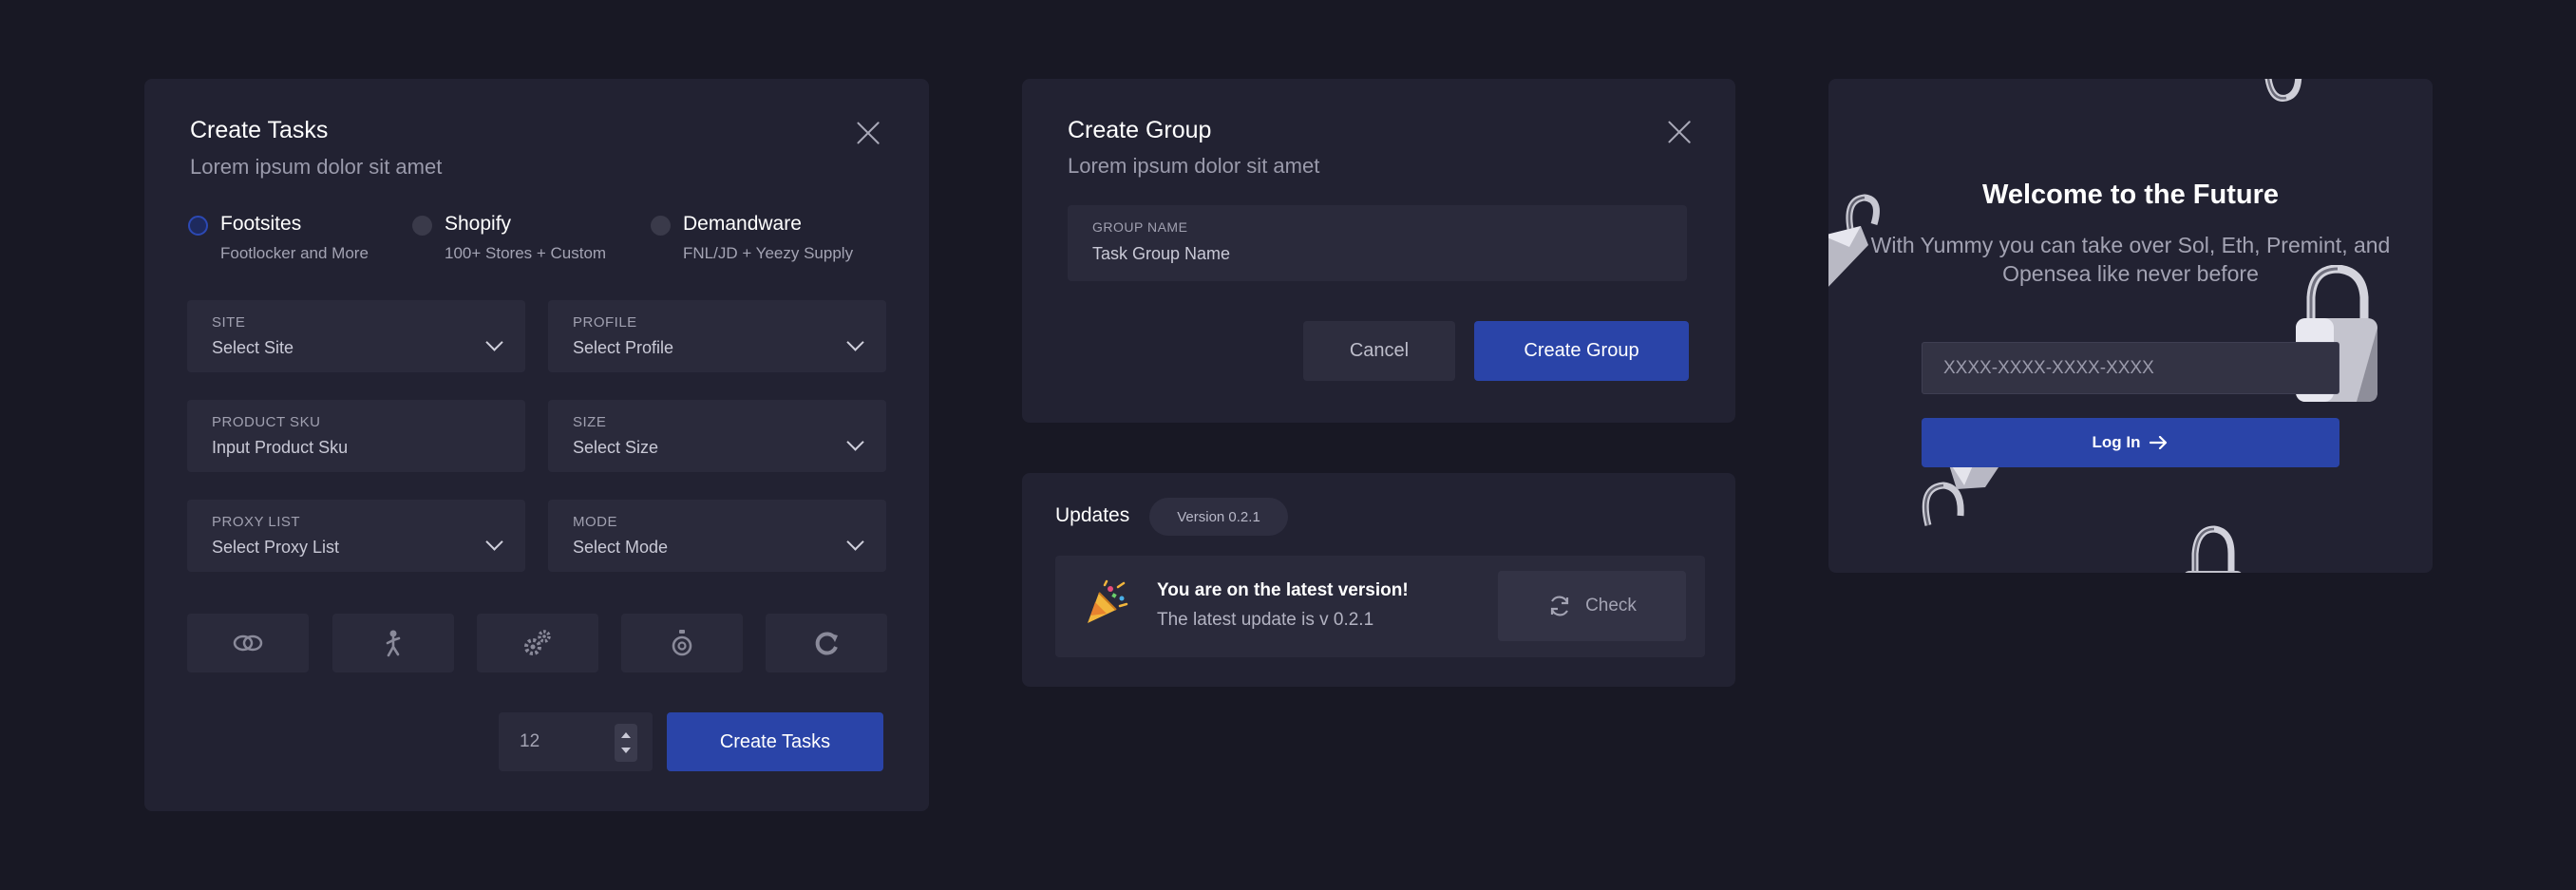 This screenshot has height=890, width=2576. Describe the element at coordinates (316, 167) in the screenshot. I see `create-tasks-subtitle: Lorem ipsum dolor sit amet` at that location.